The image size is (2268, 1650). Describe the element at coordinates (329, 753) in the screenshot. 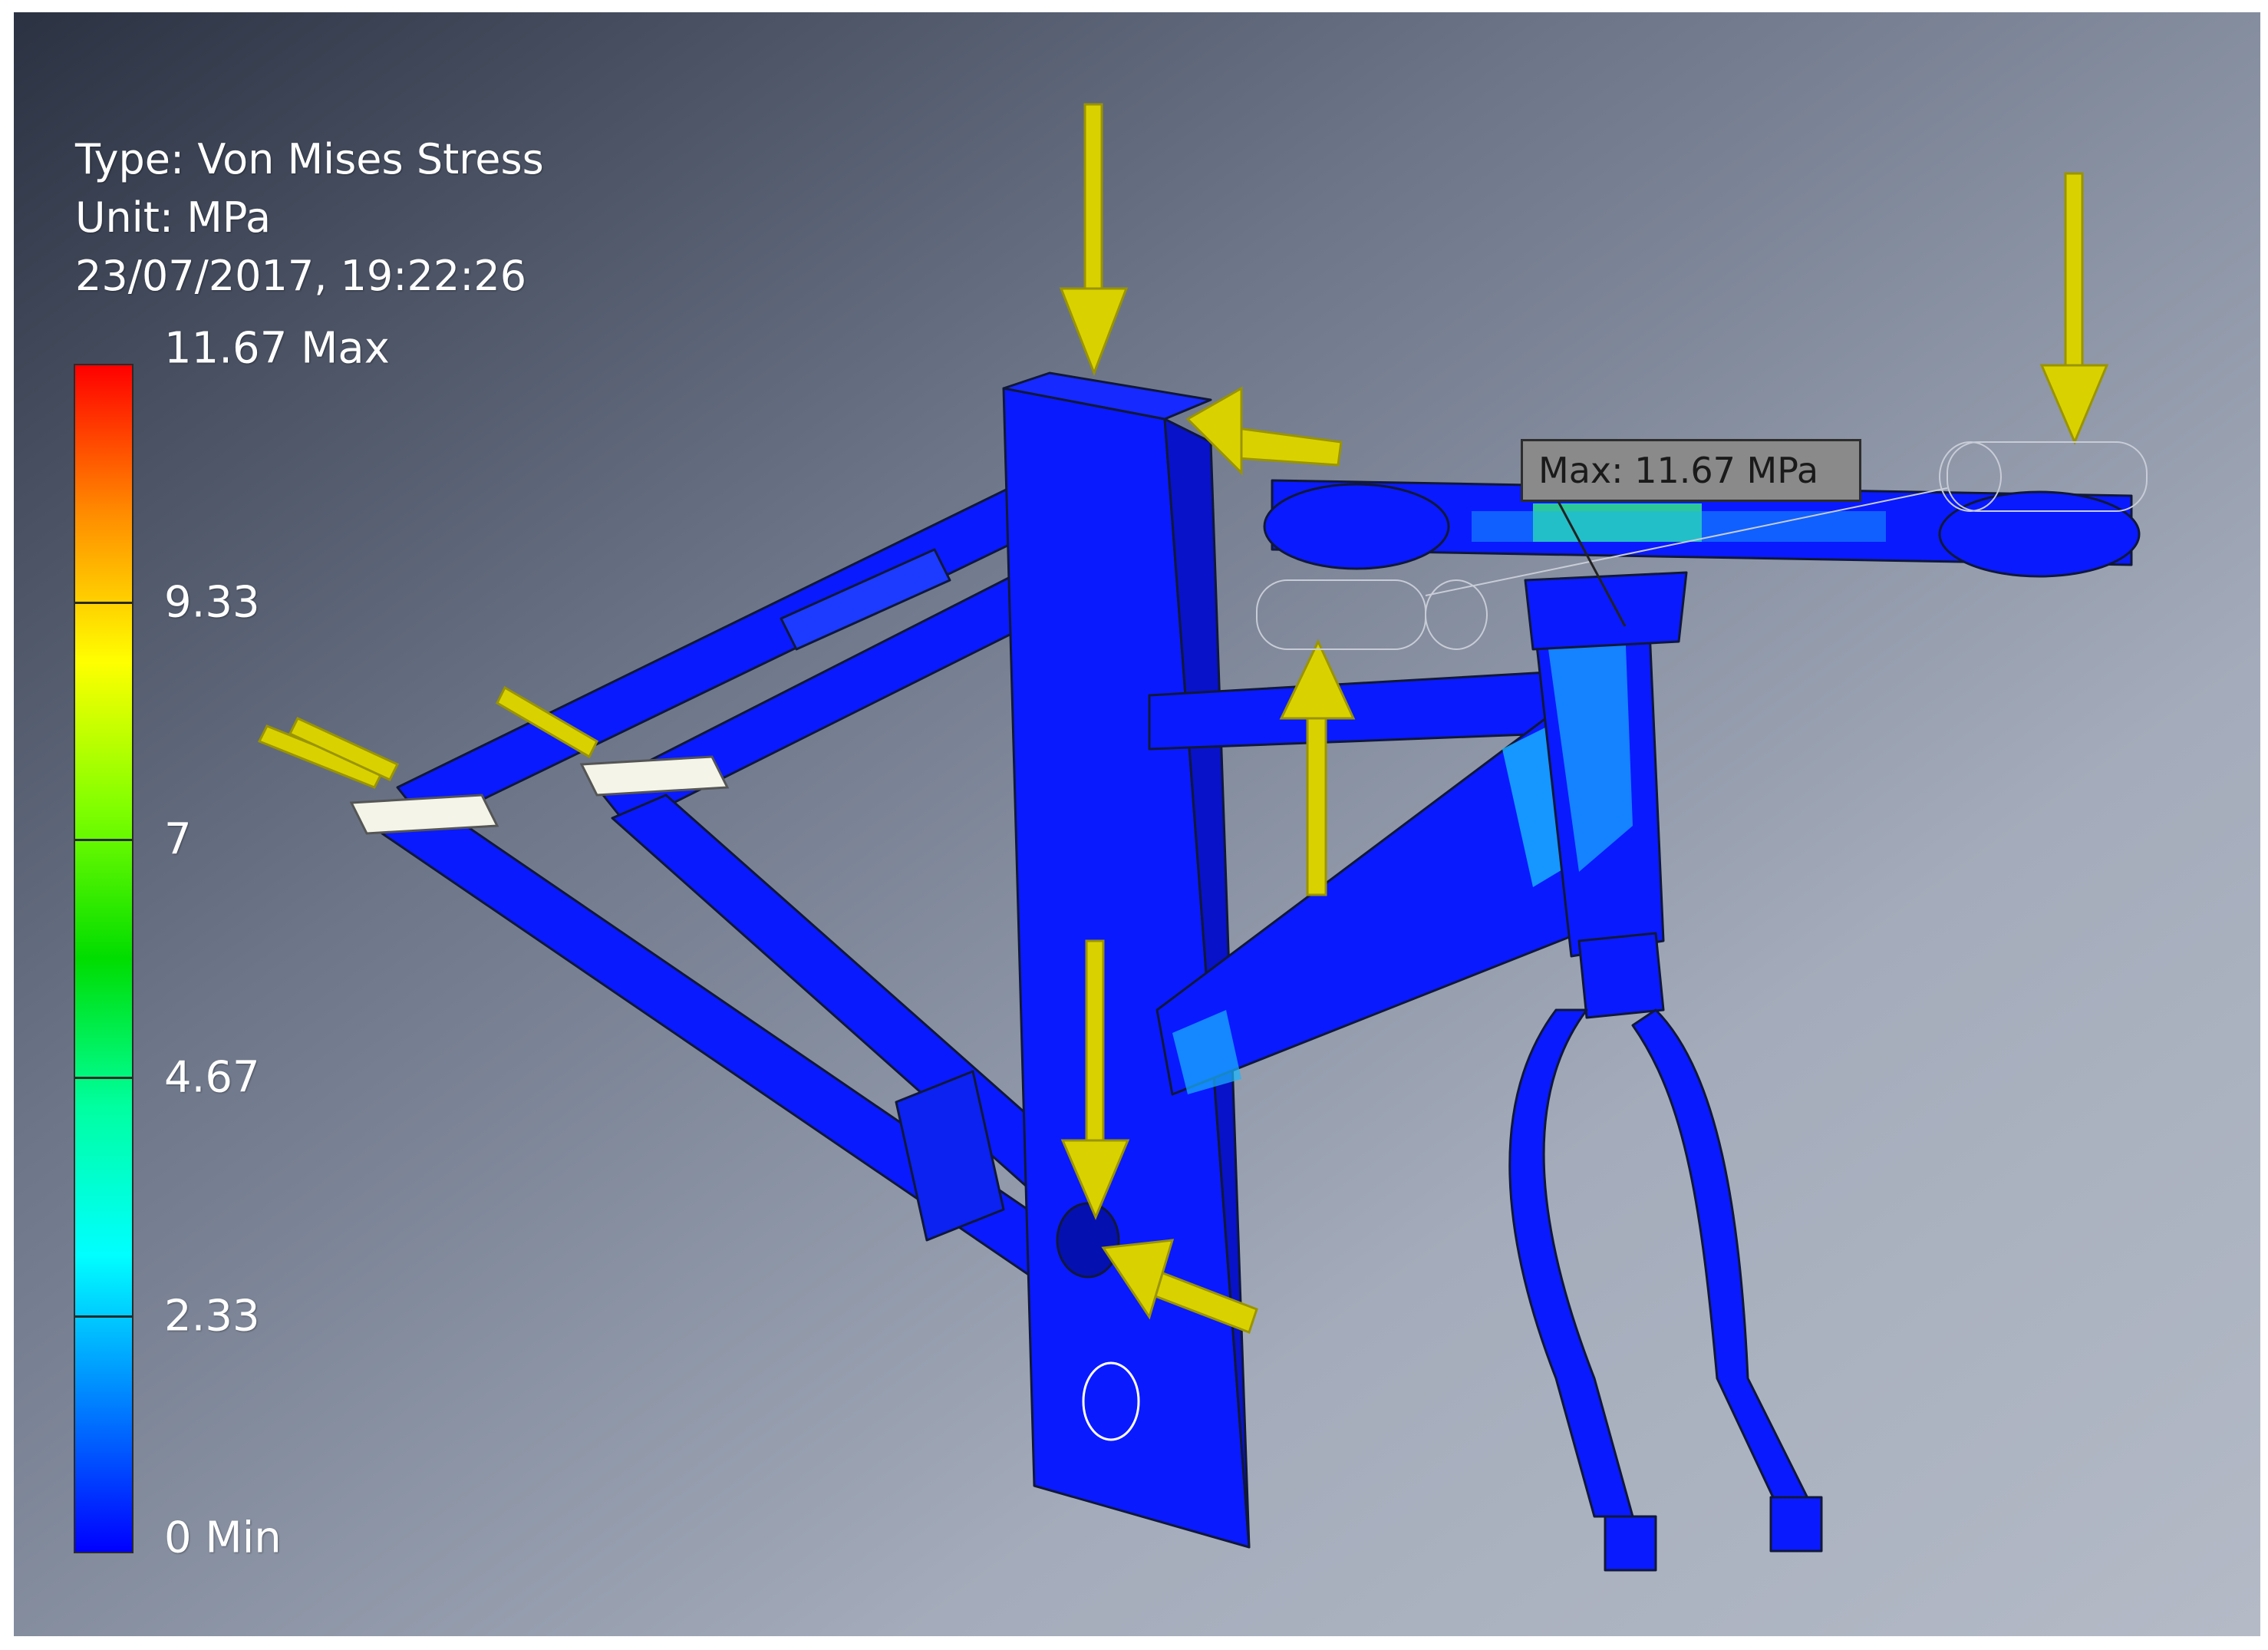

I see `load-arrow-dropout-left` at that location.